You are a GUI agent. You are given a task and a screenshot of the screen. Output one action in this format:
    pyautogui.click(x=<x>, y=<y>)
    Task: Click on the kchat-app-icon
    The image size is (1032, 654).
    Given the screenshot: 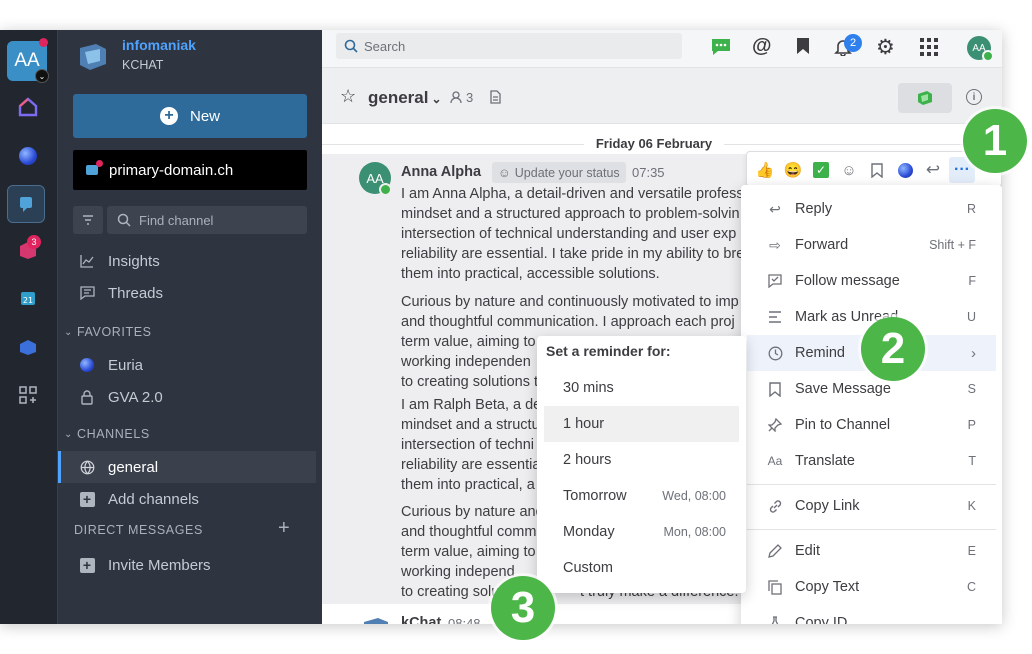 What is the action you would take?
    pyautogui.click(x=925, y=98)
    